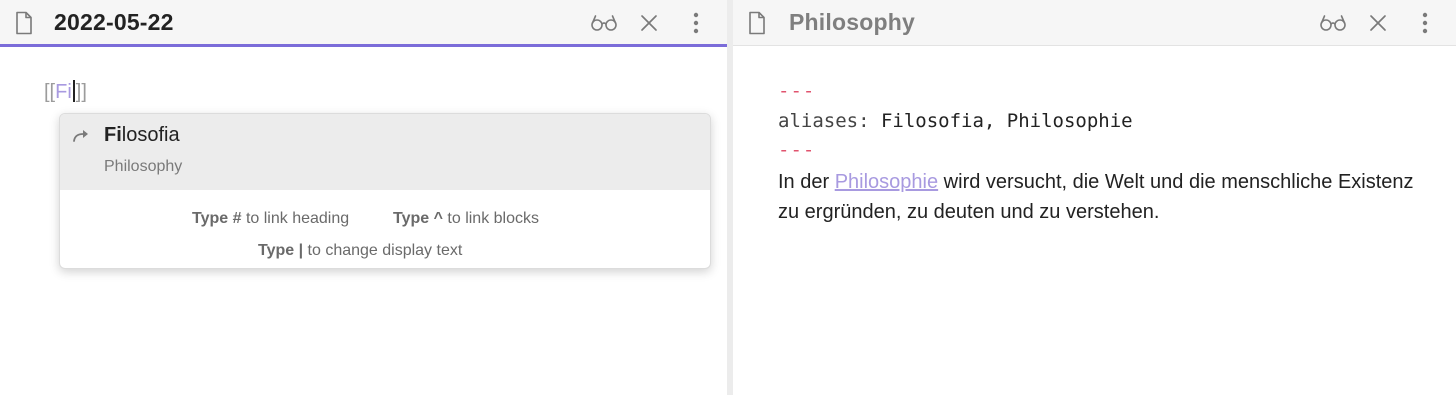 The height and width of the screenshot is (395, 1456). What do you see at coordinates (271, 218) in the screenshot?
I see `hint-link-heading: Type # to link heading` at bounding box center [271, 218].